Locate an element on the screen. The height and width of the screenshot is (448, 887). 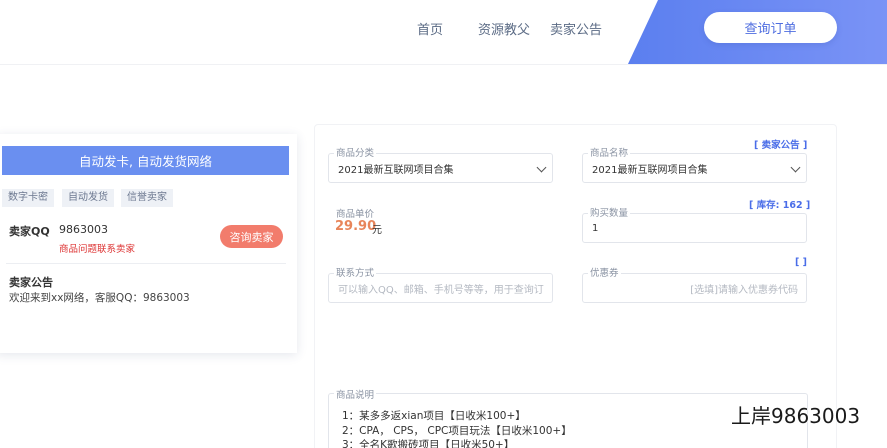
contact-placeholder: 可以输入QQ、邮箱、手机号等等，用于查询订 is located at coordinates (441, 290).